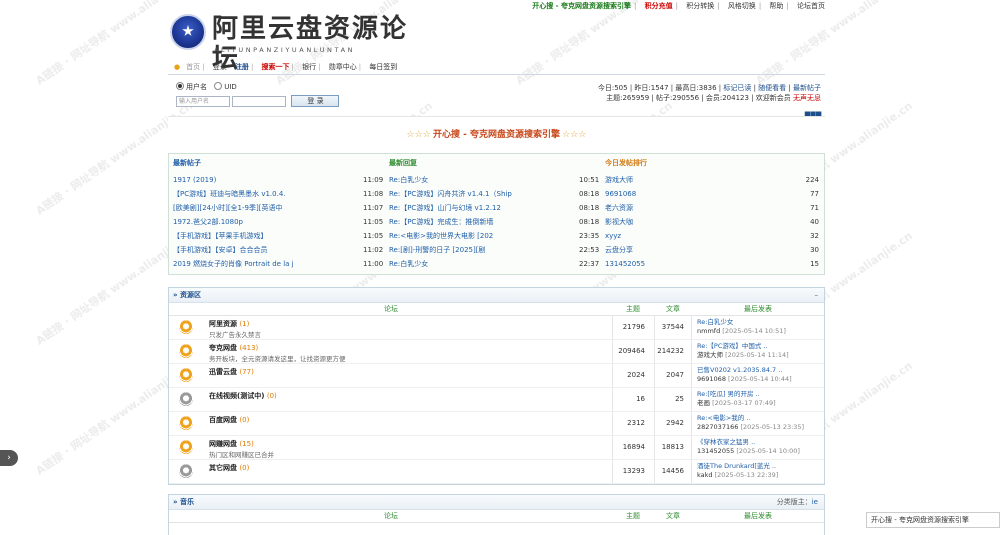 The width and height of the screenshot is (1000, 535). What do you see at coordinates (715, 451) in the screenshot?
I see `last-post-user: 131452055` at bounding box center [715, 451].